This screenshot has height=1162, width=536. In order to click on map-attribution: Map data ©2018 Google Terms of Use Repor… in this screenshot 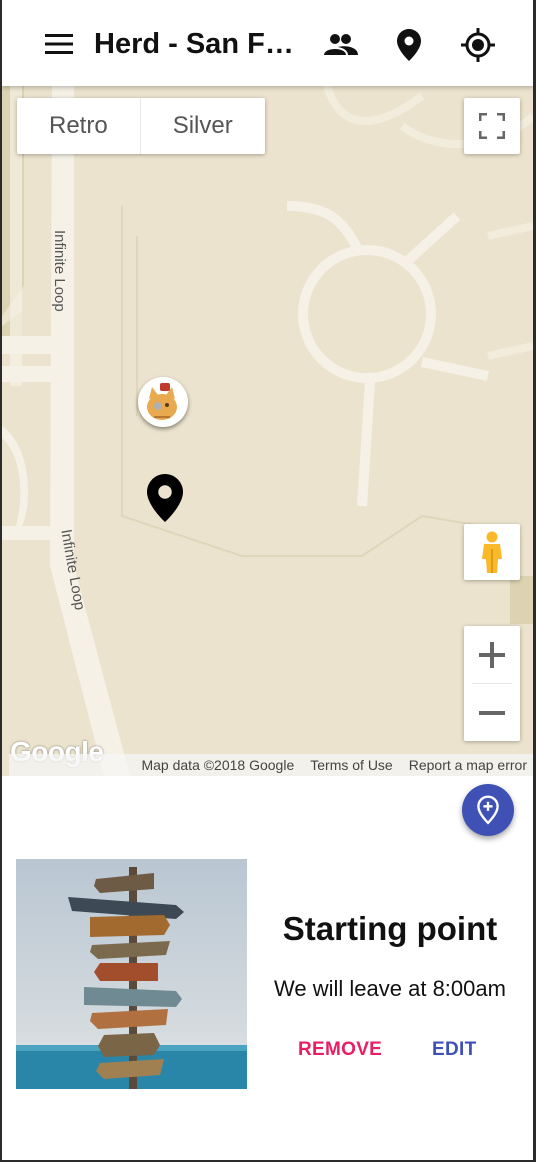, I will do `click(271, 765)`.